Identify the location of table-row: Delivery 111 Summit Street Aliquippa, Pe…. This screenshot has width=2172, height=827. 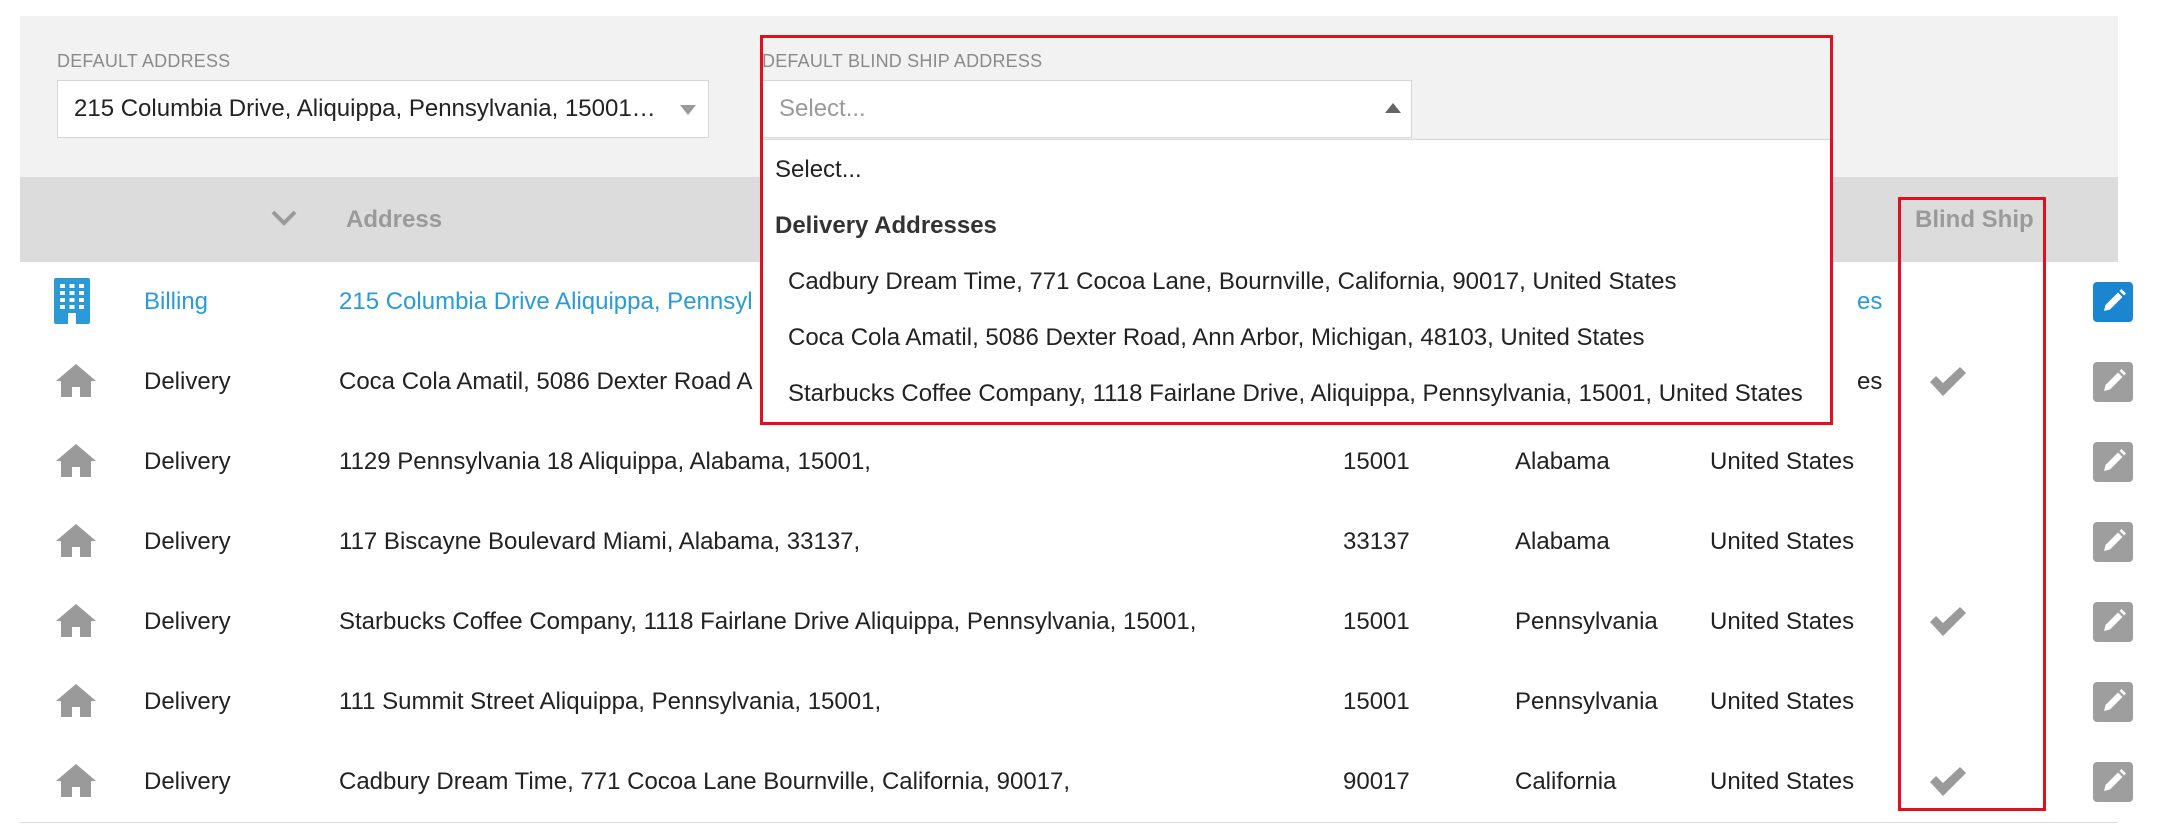
(1076, 702).